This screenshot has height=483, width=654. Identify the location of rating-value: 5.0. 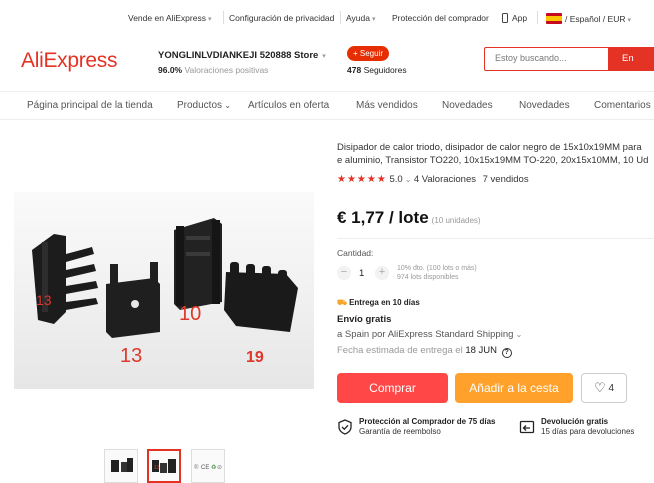
(396, 179).